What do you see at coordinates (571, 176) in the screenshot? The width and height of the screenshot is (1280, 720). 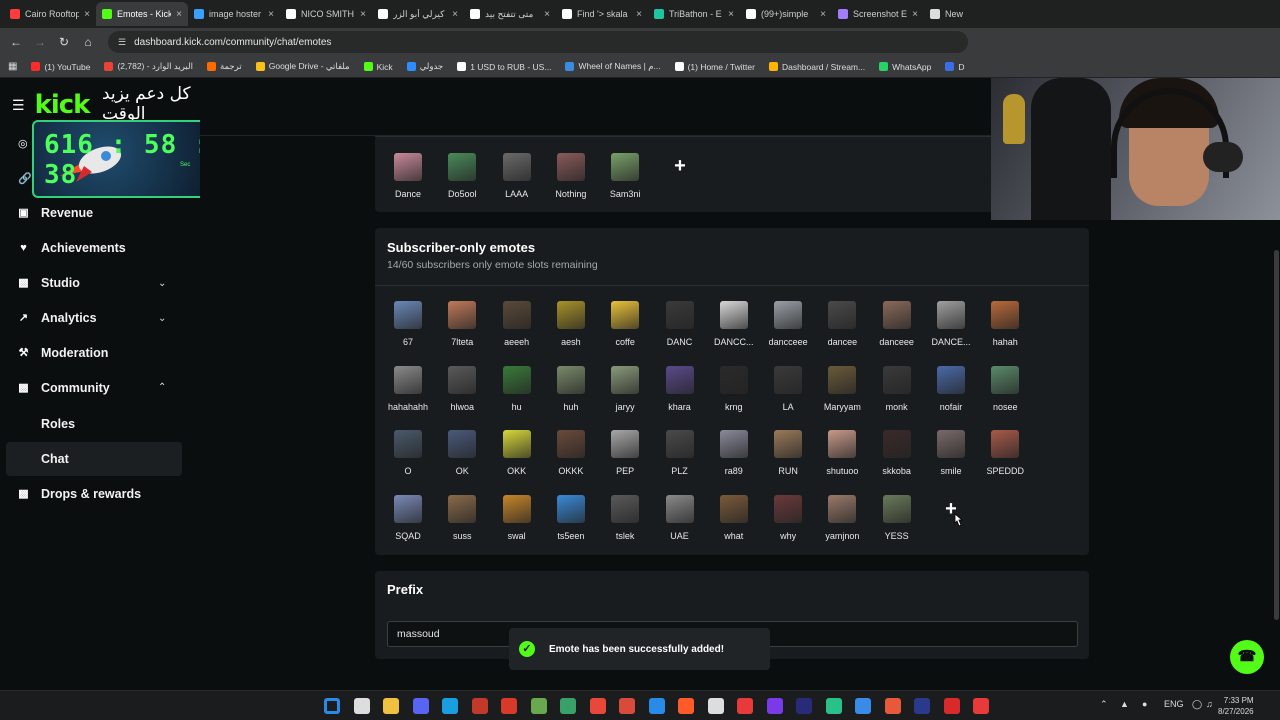 I see `emote-item: Nothing` at bounding box center [571, 176].